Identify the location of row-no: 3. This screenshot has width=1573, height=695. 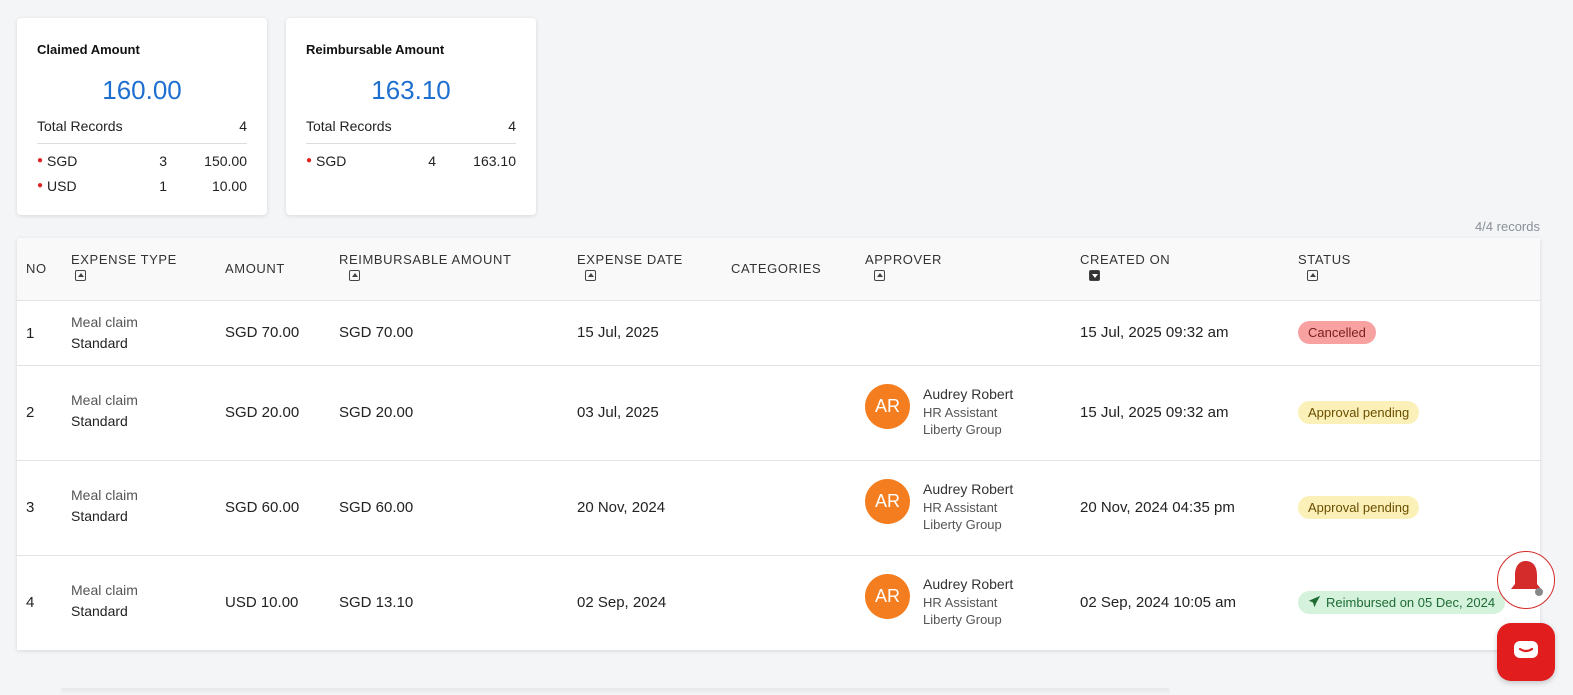
(30, 507).